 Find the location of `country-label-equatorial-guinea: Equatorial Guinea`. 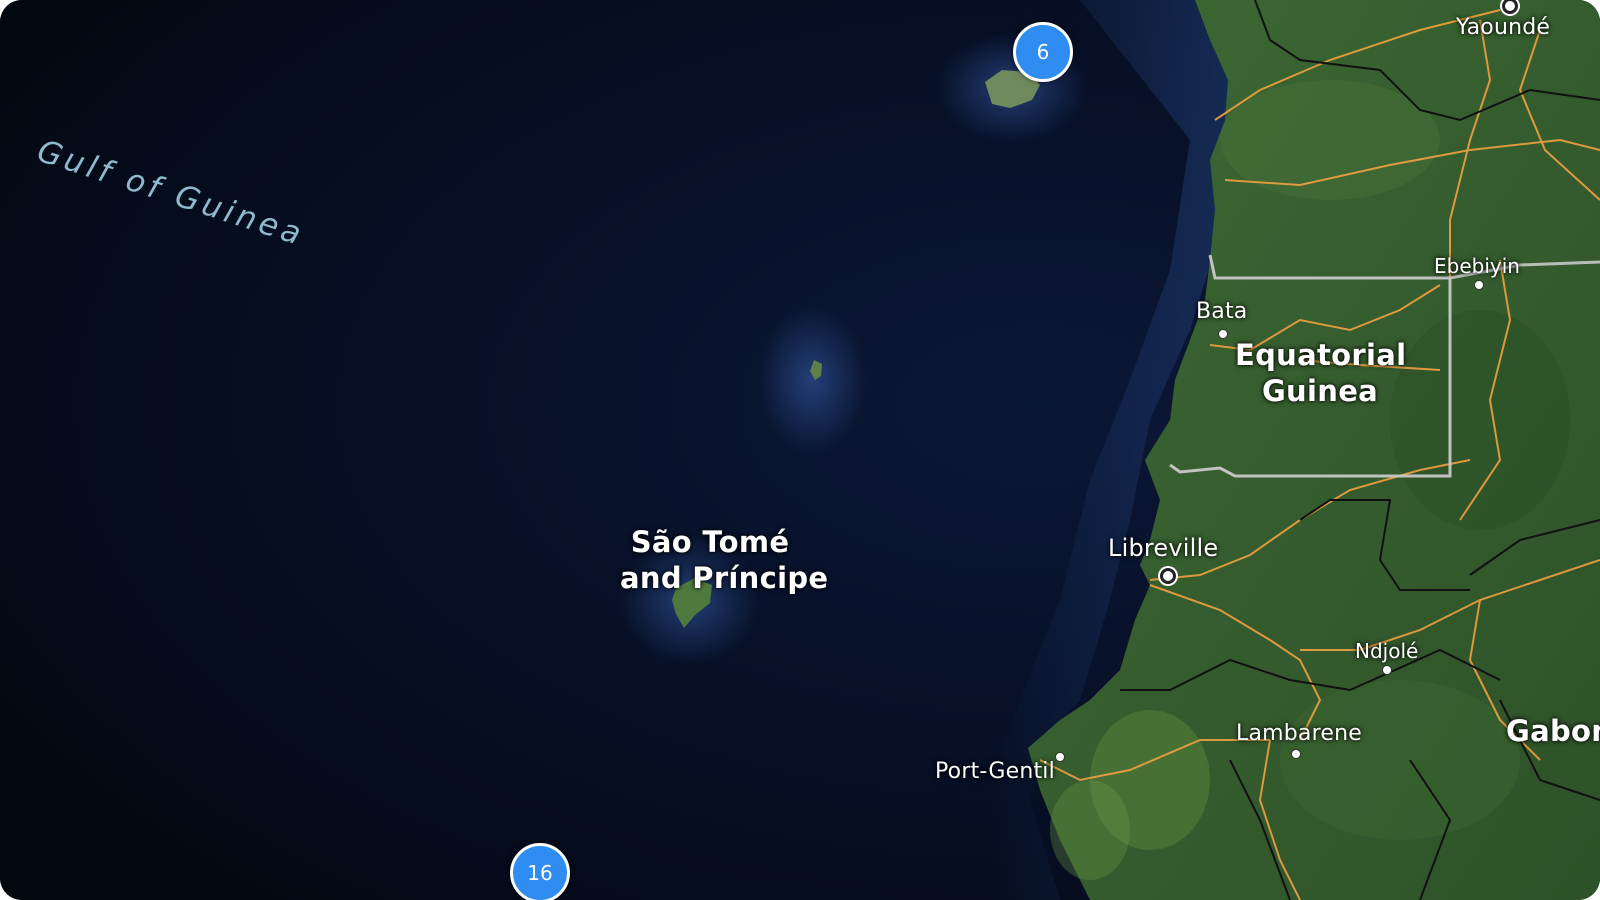

country-label-equatorial-guinea: Equatorial Guinea is located at coordinates (1321, 373).